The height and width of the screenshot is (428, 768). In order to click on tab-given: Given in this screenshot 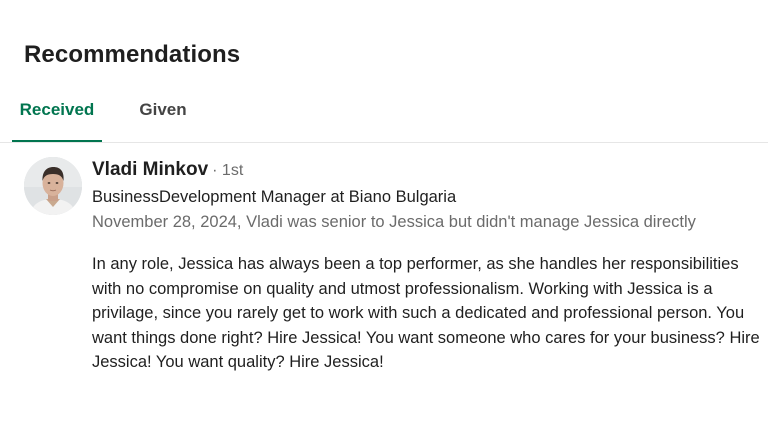, I will do `click(163, 116)`.